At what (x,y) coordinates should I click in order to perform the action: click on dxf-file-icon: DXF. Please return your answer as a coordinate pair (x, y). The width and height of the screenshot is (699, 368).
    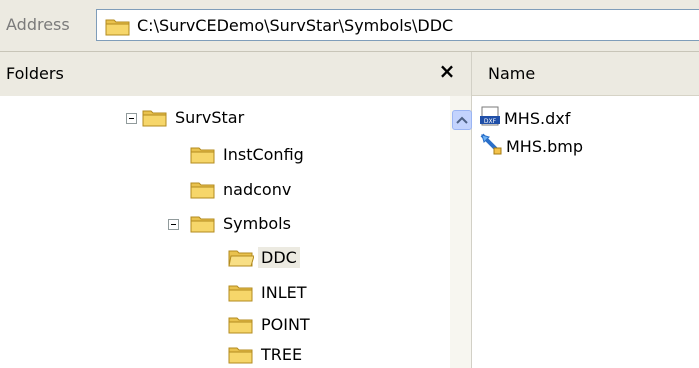
    Looking at the image, I should click on (490, 118).